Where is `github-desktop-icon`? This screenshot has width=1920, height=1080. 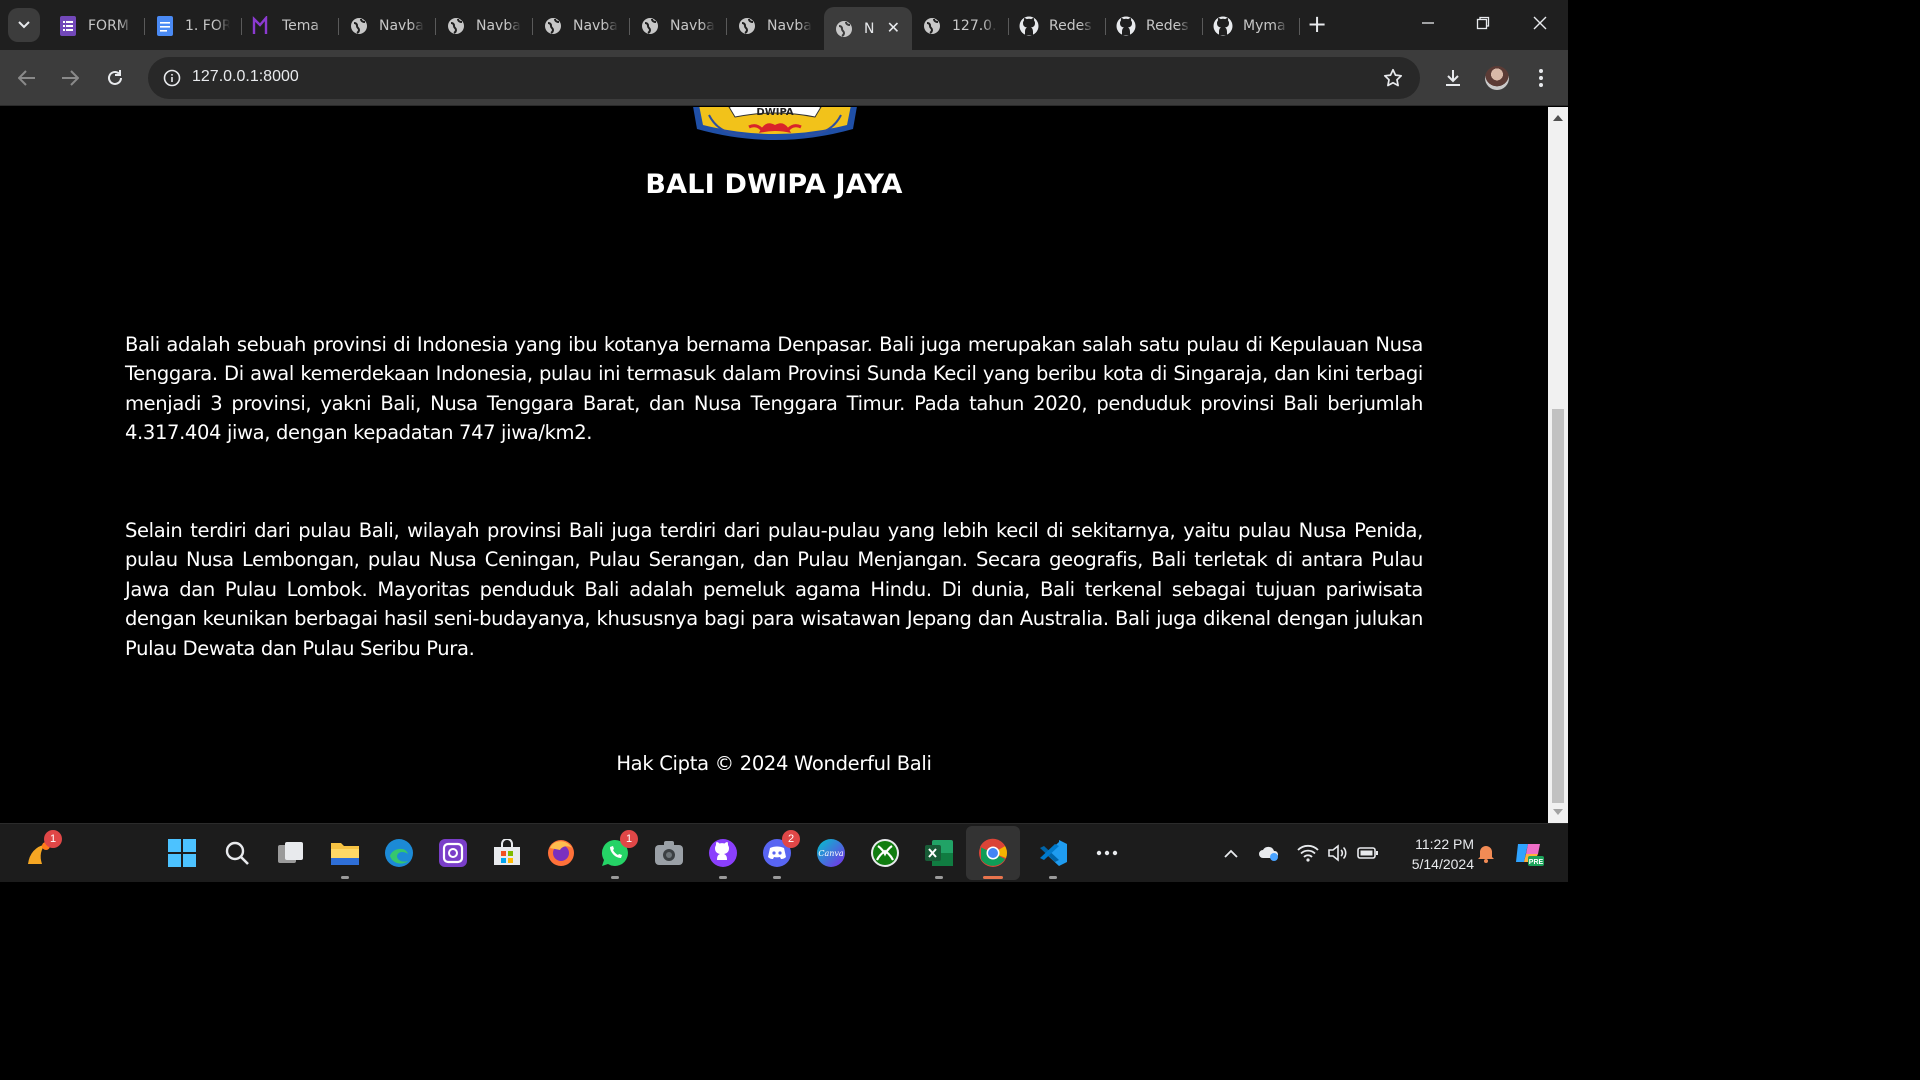
github-desktop-icon is located at coordinates (723, 853).